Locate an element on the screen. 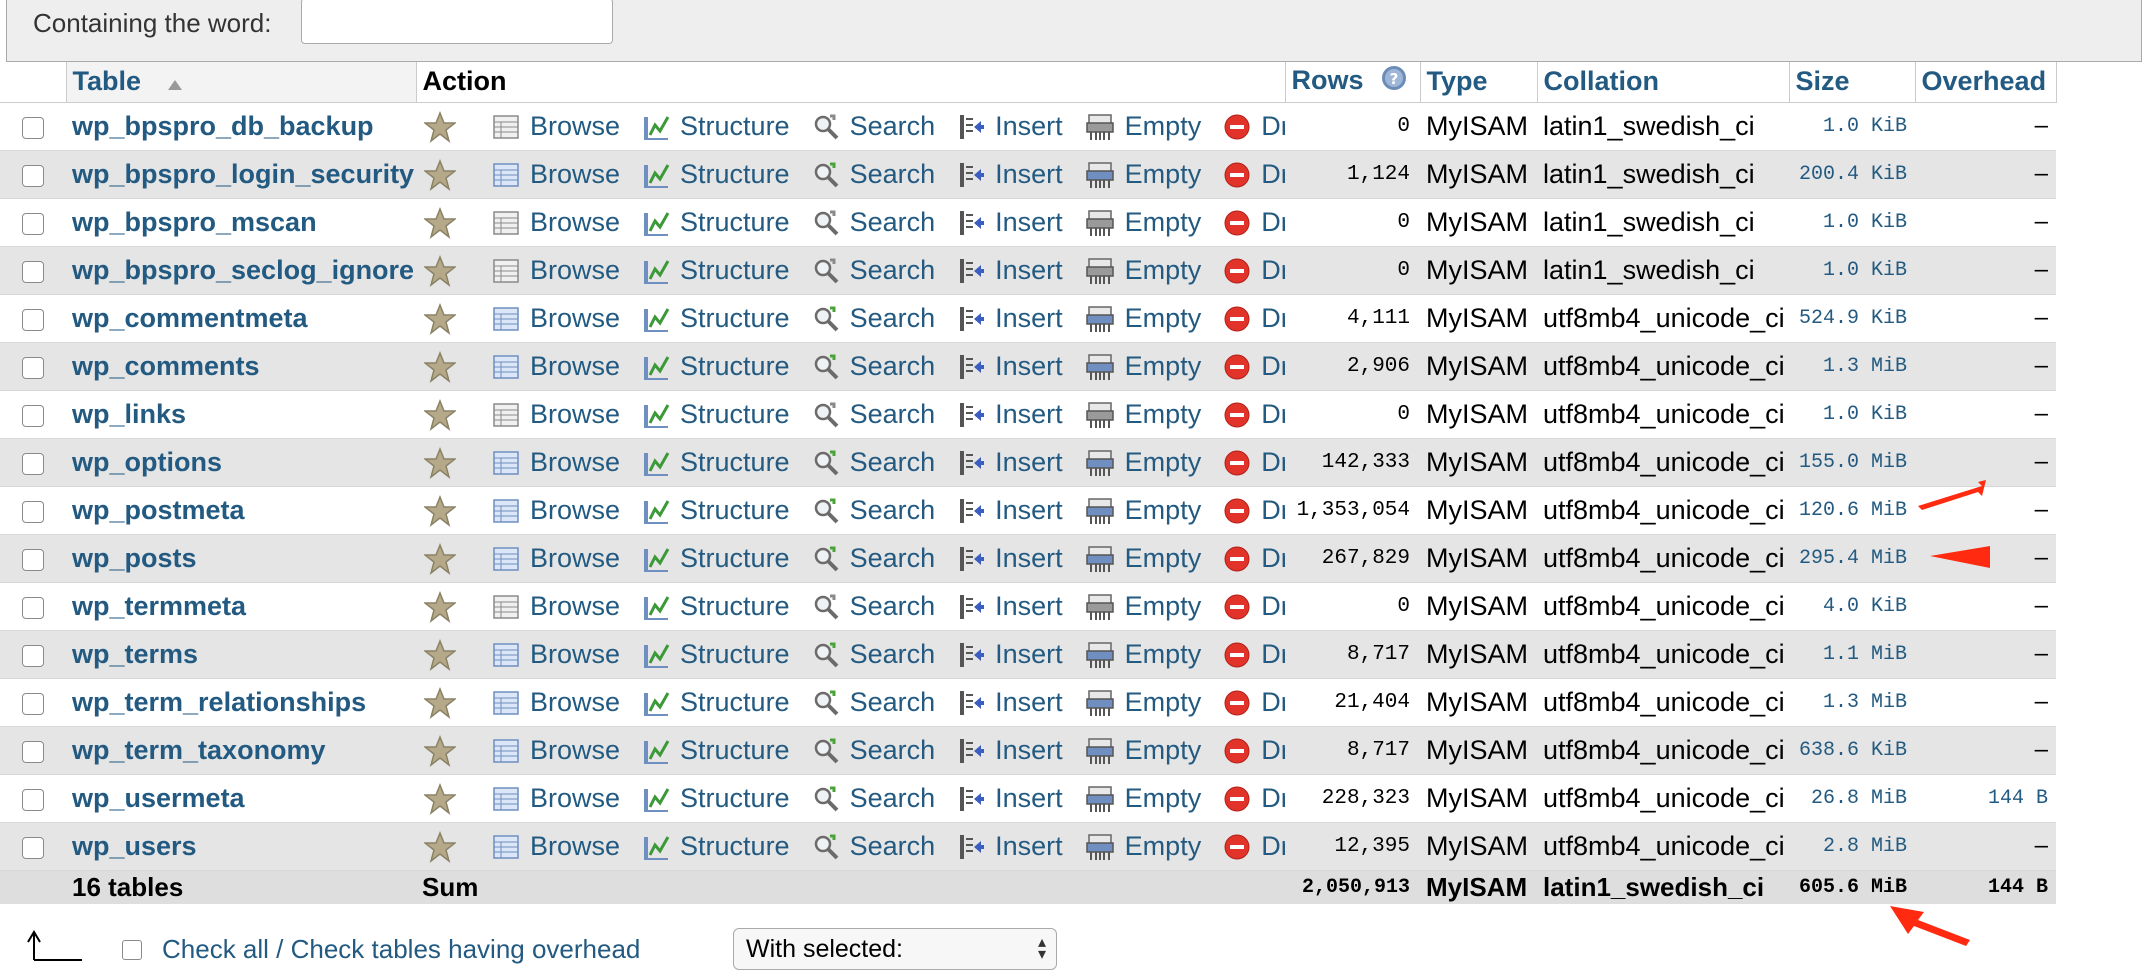  check-overhead-link: Check tables having overhead is located at coordinates (466, 949).